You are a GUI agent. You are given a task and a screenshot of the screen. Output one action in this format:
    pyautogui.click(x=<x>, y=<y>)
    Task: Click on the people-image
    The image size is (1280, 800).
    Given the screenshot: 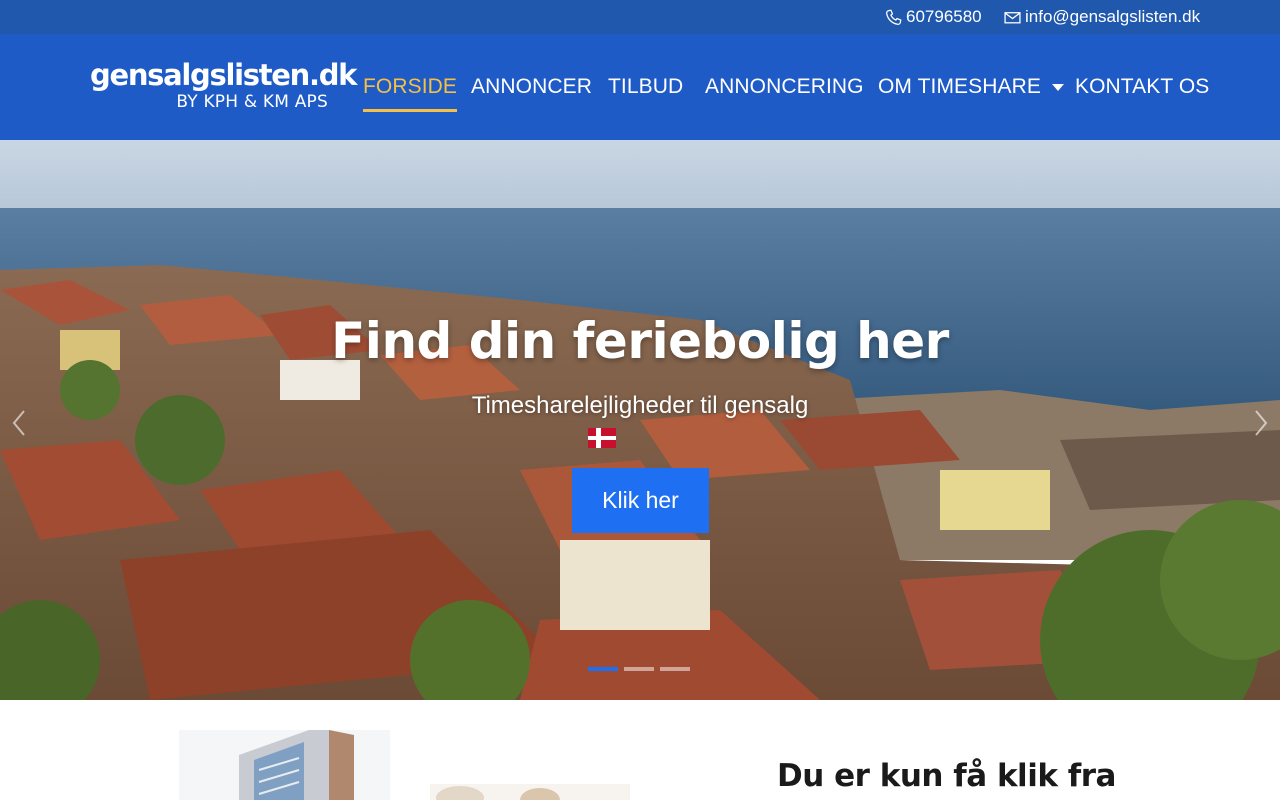 What is the action you would take?
    pyautogui.click(x=530, y=792)
    